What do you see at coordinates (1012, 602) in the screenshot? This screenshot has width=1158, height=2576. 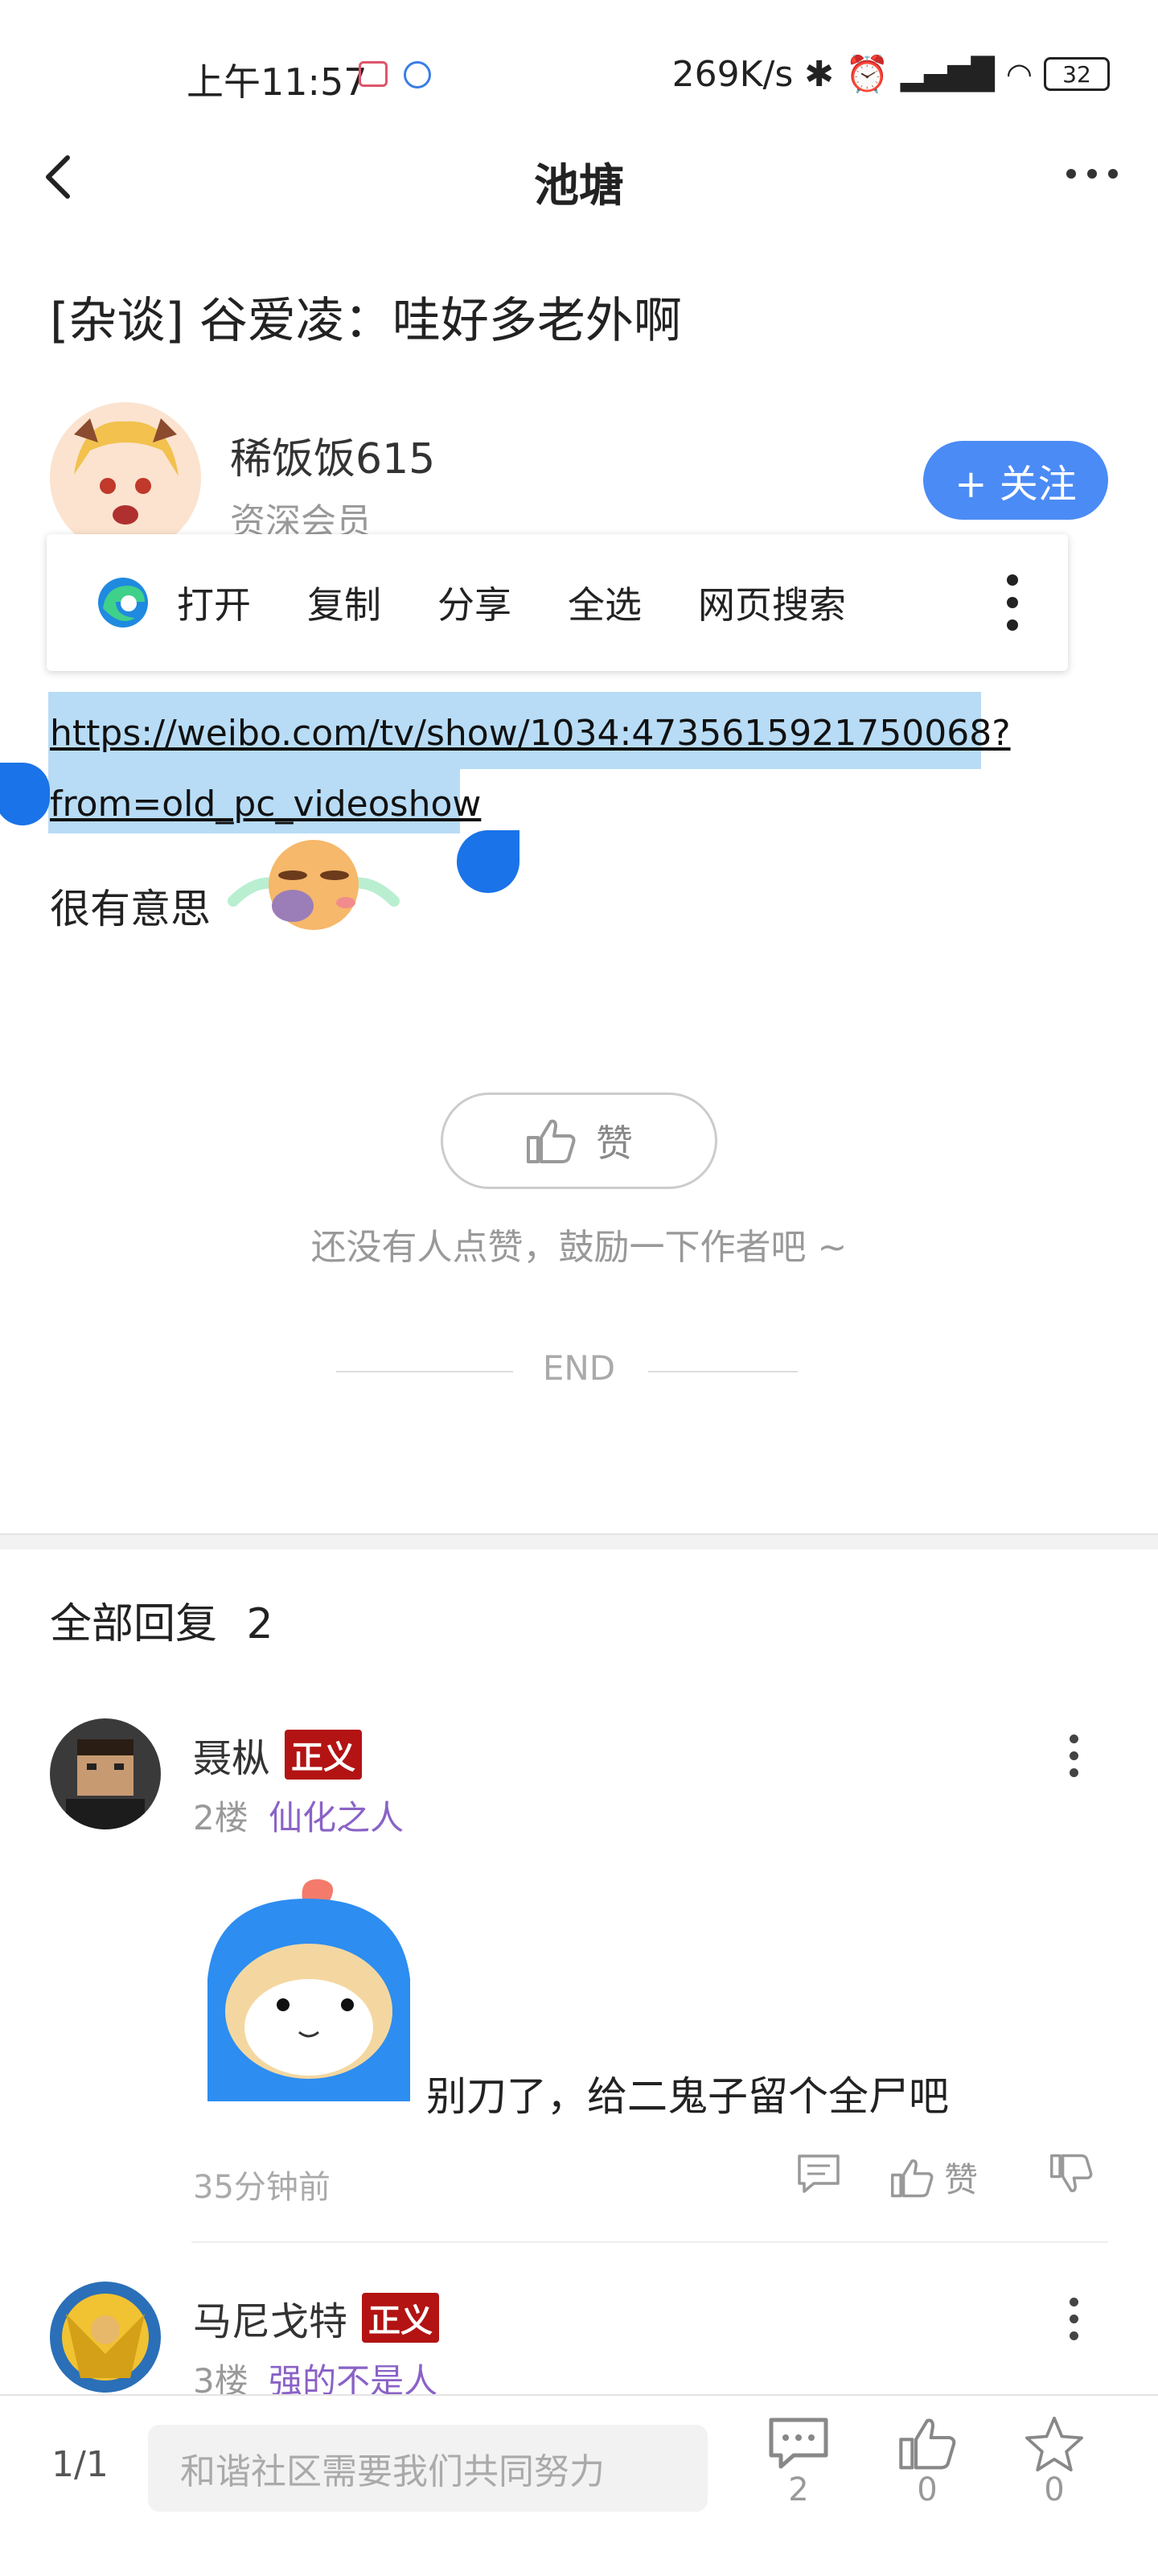 I see `menu-more-icon` at bounding box center [1012, 602].